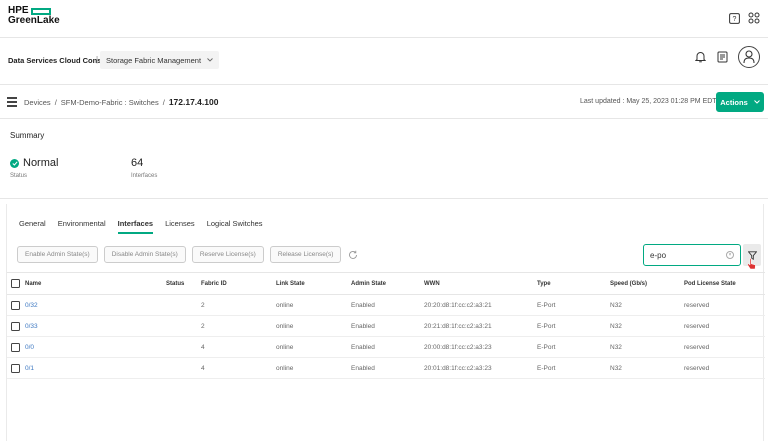 The width and height of the screenshot is (768, 441). I want to click on help-icon: ?, so click(734, 18).